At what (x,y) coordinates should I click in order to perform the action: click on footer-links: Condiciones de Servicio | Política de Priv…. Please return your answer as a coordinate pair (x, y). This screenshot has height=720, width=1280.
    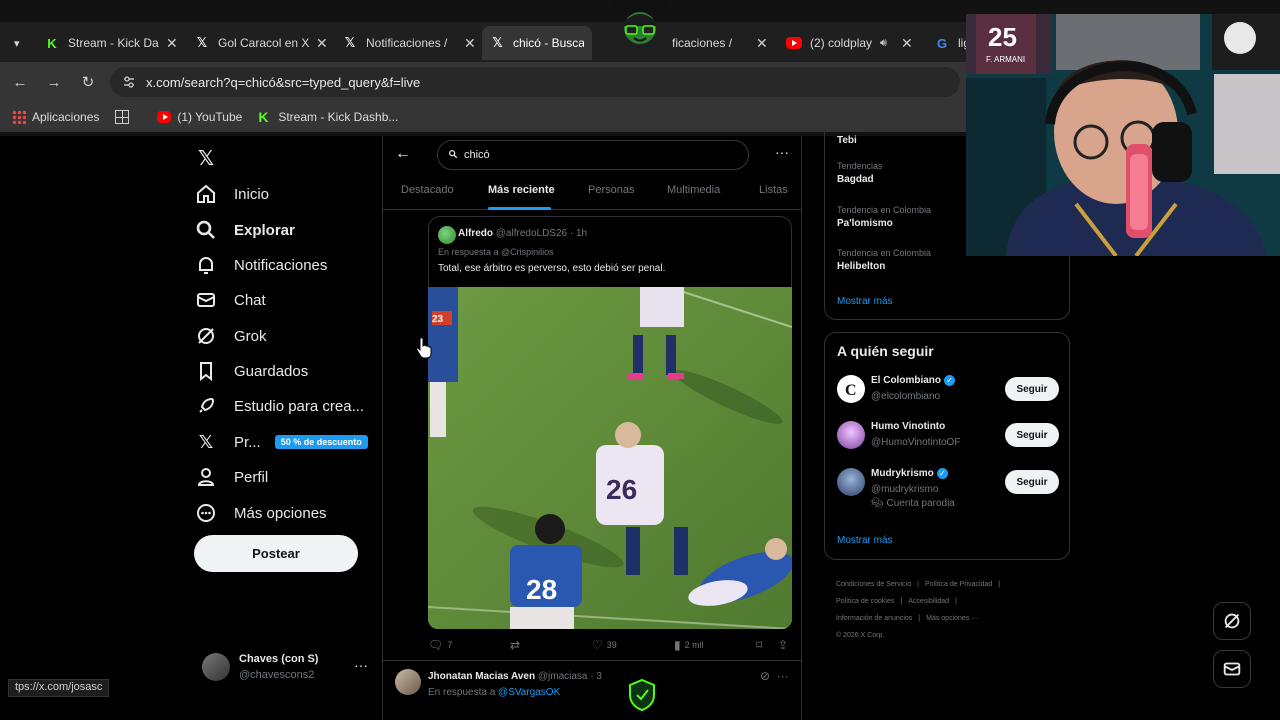
    Looking at the image, I should click on (918, 610).